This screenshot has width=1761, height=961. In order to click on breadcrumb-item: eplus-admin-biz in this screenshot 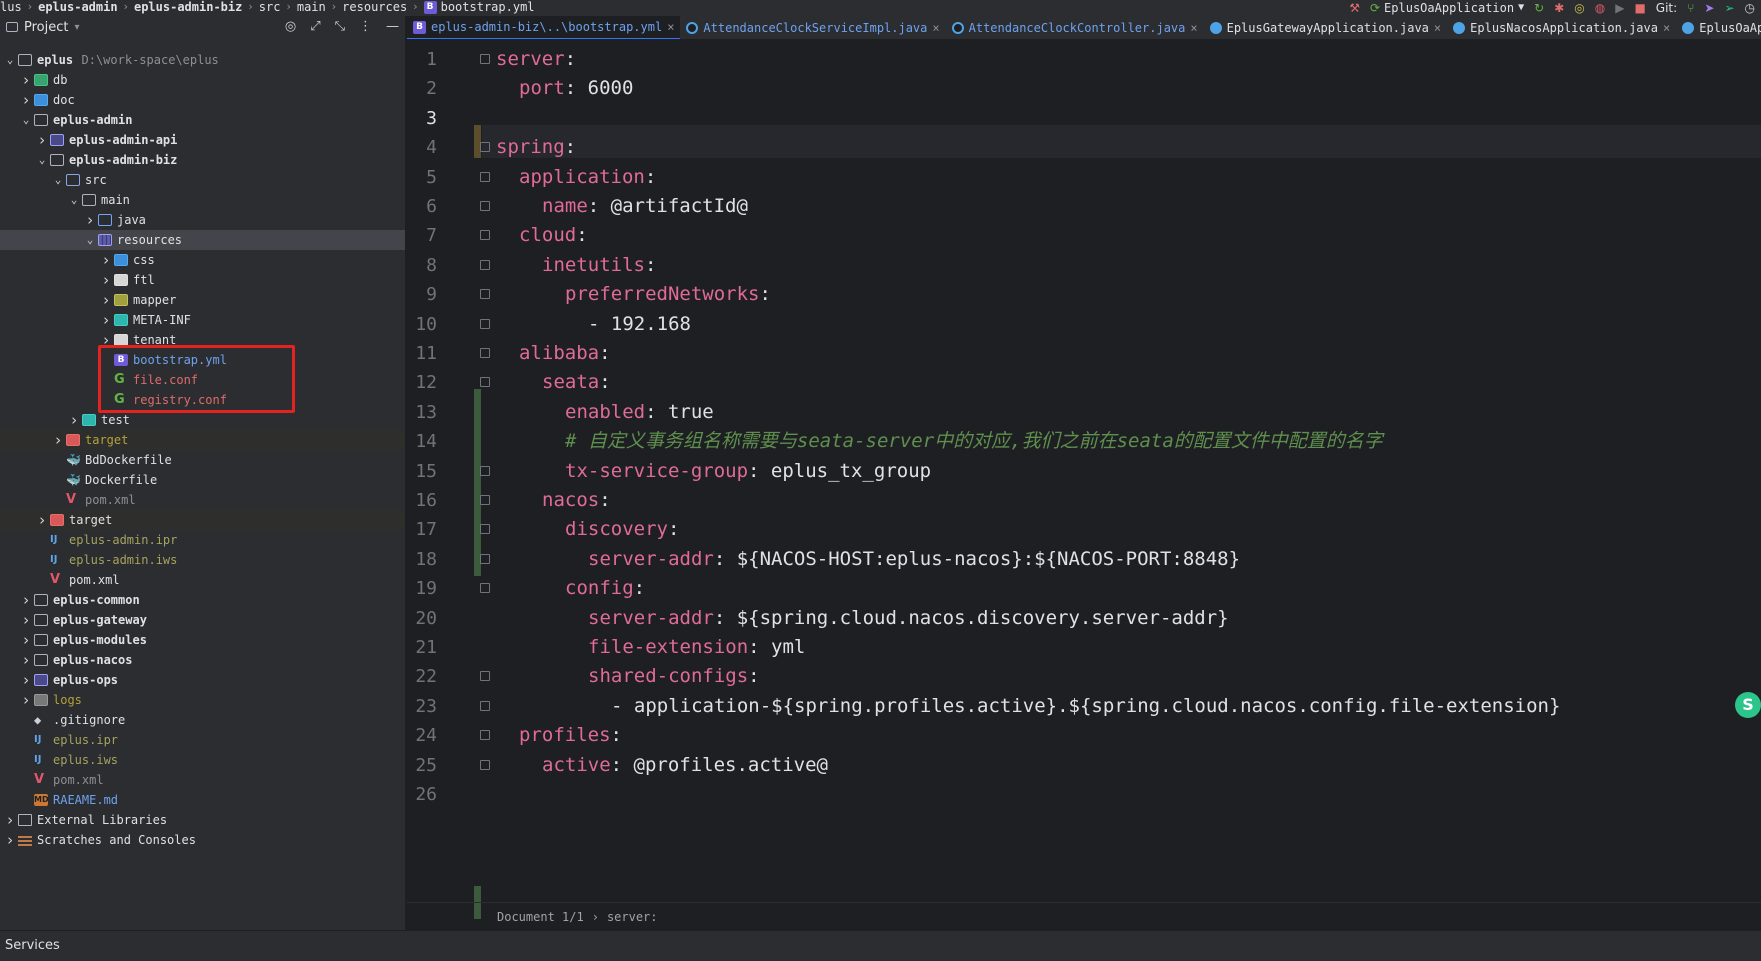, I will do `click(188, 7)`.